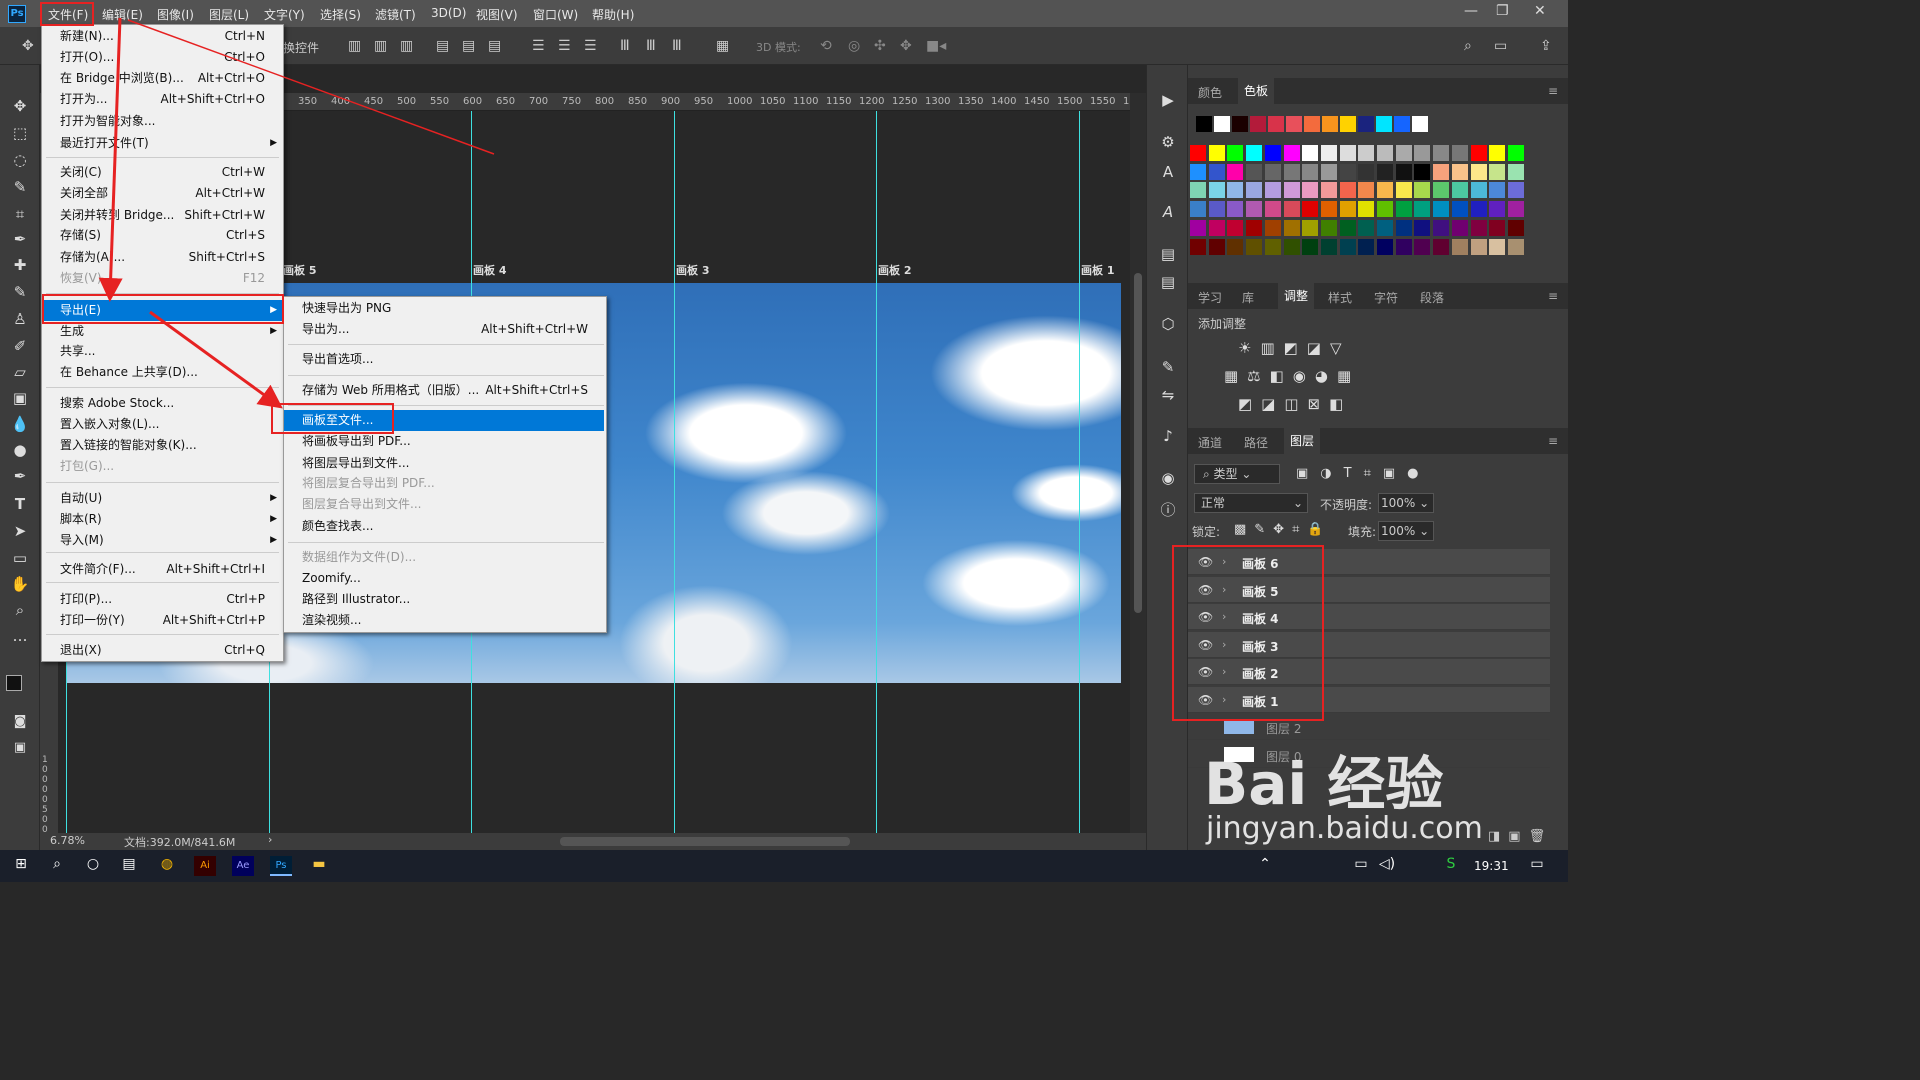 This screenshot has width=1920, height=1080. I want to click on annotation-arrows, so click(296, 213).